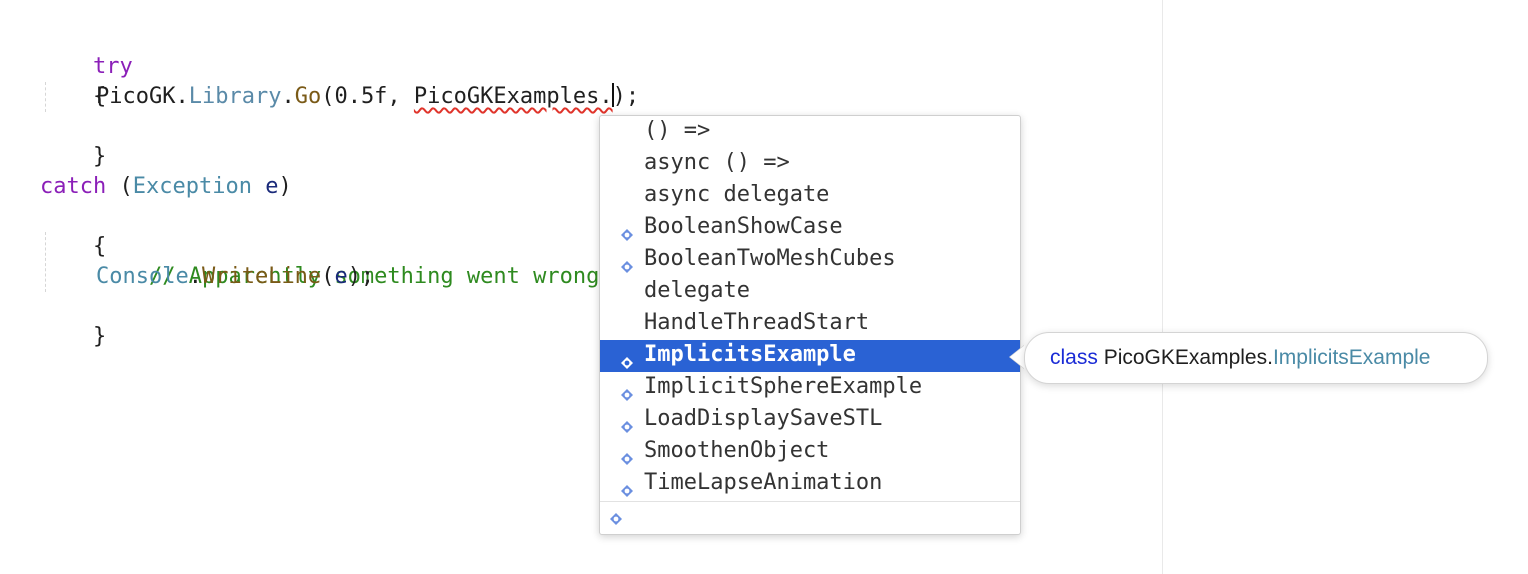 The image size is (1528, 574). What do you see at coordinates (626, 96) in the screenshot?
I see `arguments-end: );` at bounding box center [626, 96].